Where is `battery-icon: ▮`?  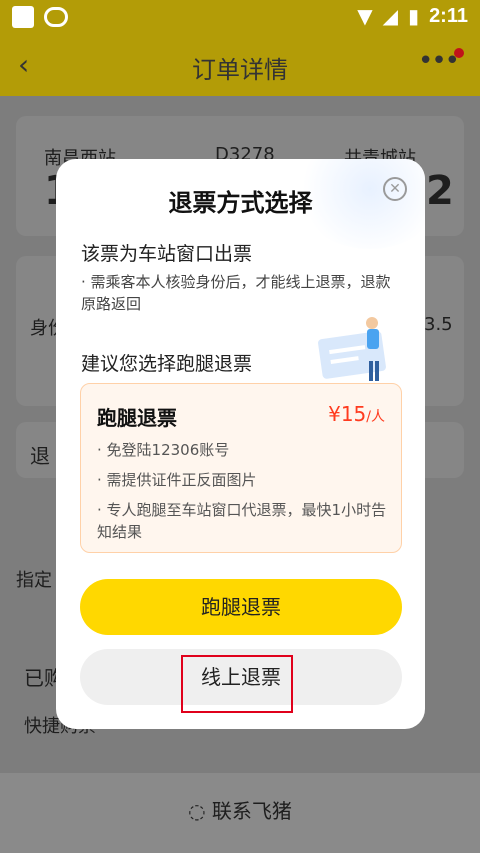 battery-icon: ▮ is located at coordinates (414, 16).